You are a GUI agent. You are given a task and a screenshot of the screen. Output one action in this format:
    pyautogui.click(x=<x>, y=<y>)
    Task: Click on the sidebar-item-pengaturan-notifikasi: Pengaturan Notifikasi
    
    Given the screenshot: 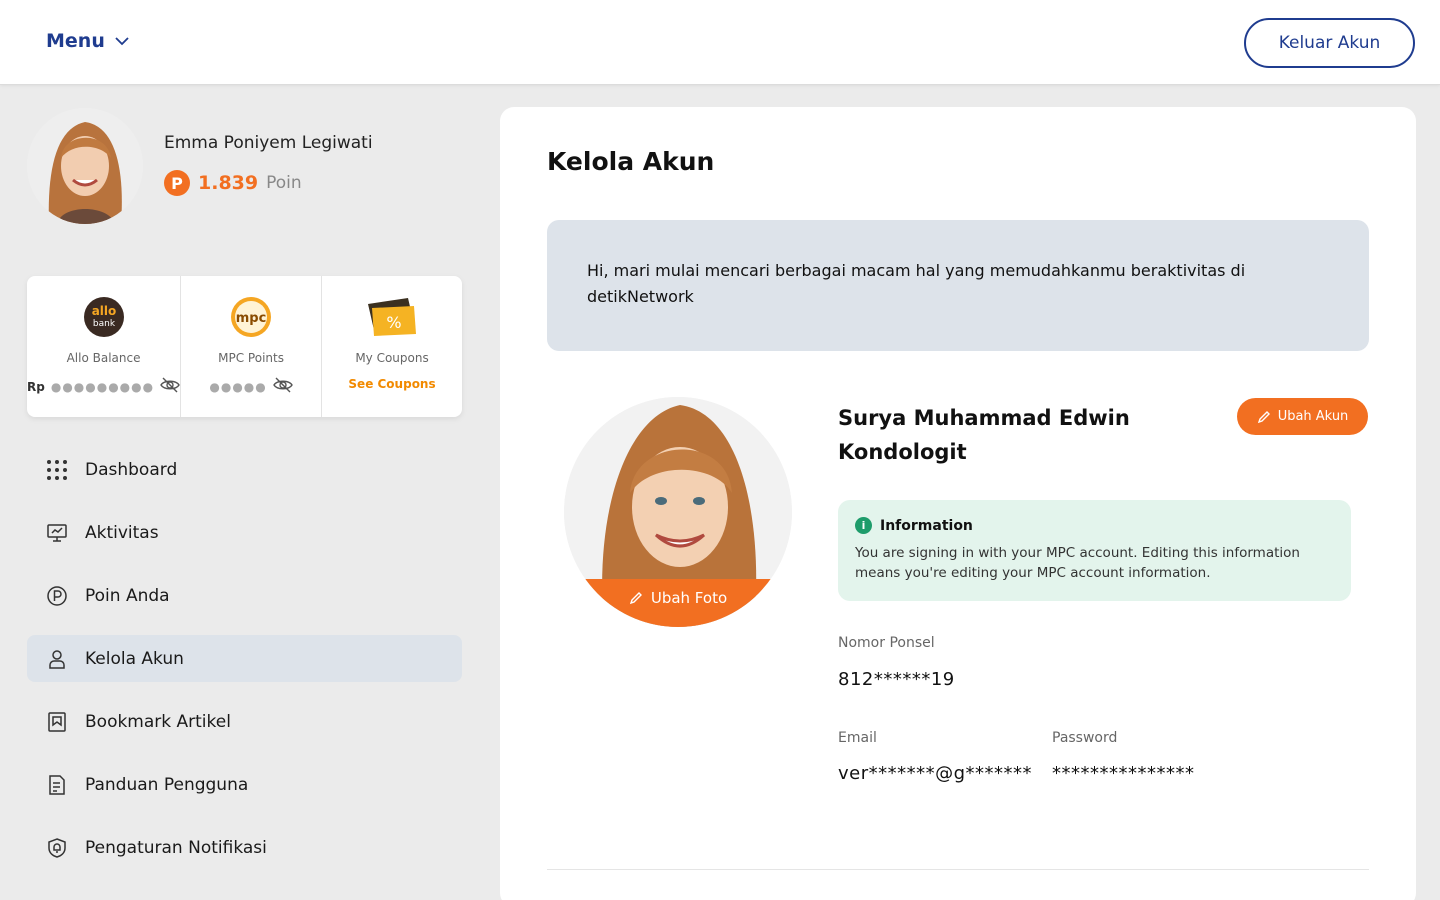 What is the action you would take?
    pyautogui.click(x=244, y=847)
    